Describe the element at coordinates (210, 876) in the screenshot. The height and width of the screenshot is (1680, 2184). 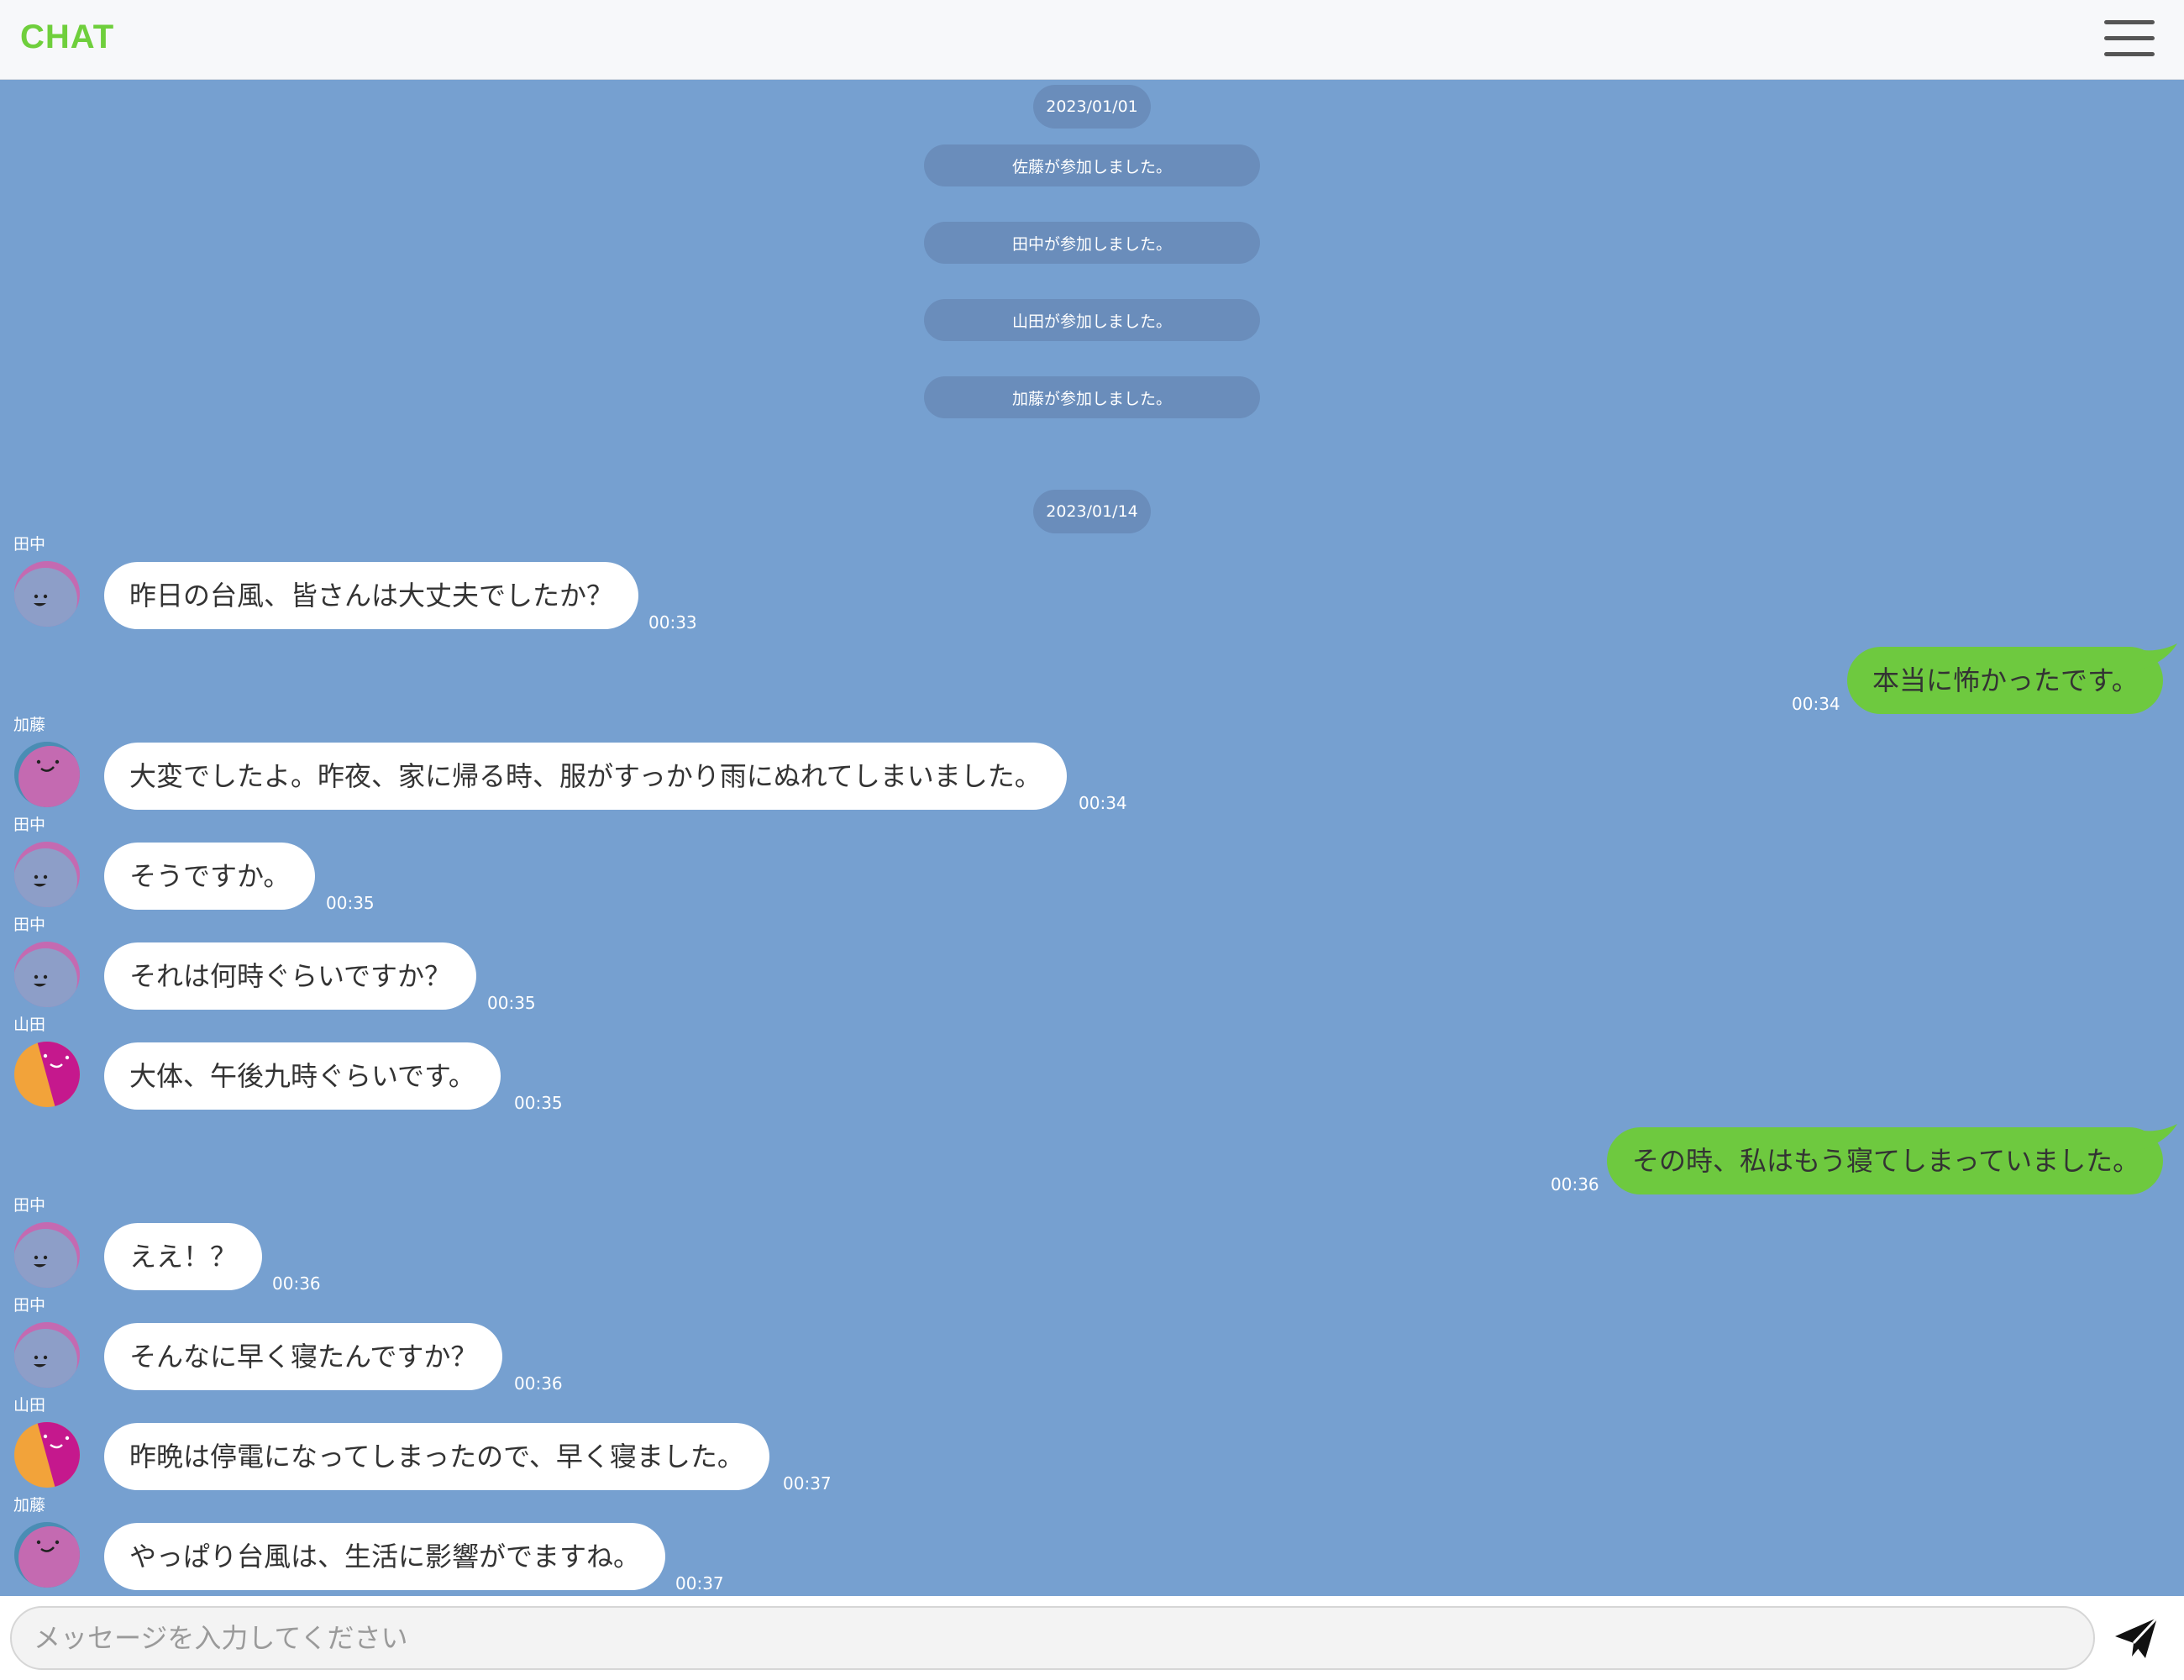
I see `message-bubble: そうですか。` at that location.